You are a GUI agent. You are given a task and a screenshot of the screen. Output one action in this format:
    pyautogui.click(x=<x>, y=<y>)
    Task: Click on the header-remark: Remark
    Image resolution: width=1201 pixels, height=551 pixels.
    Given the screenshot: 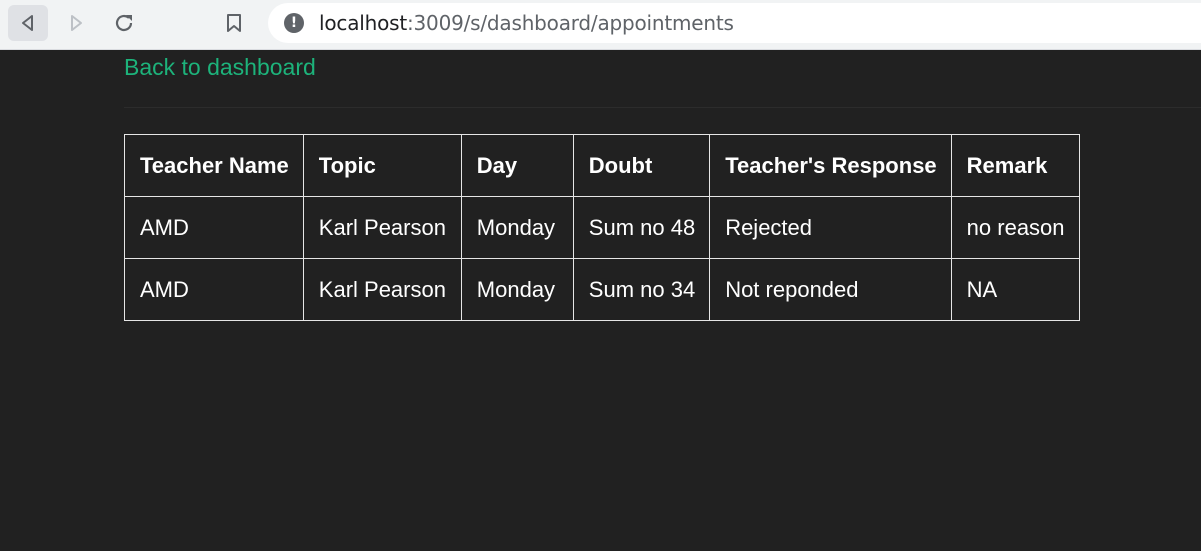 What is the action you would take?
    pyautogui.click(x=1015, y=165)
    